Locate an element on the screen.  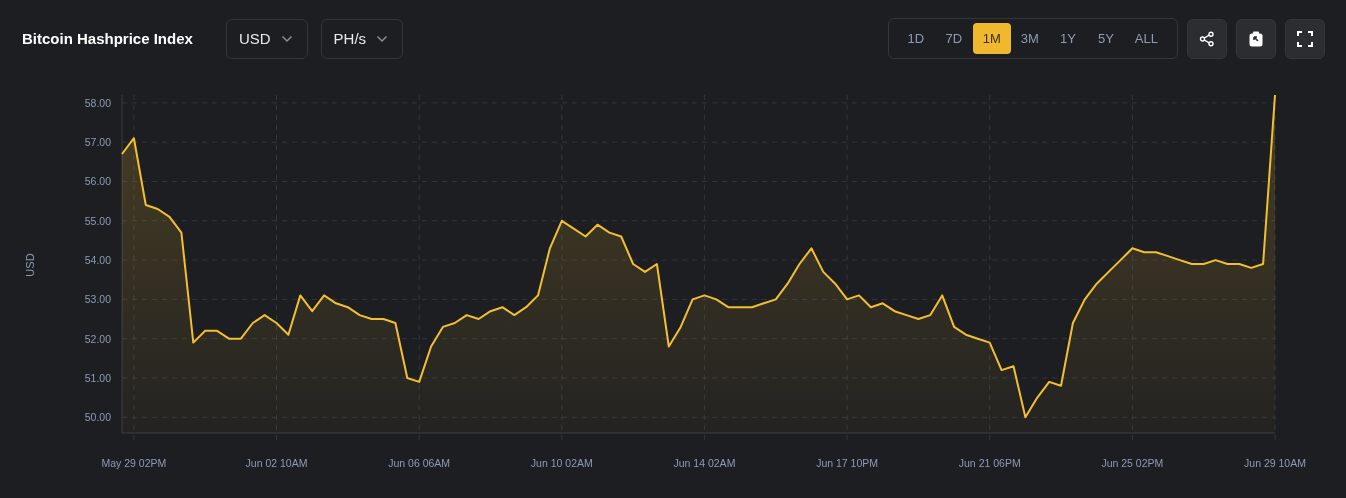
share-button is located at coordinates (1207, 38).